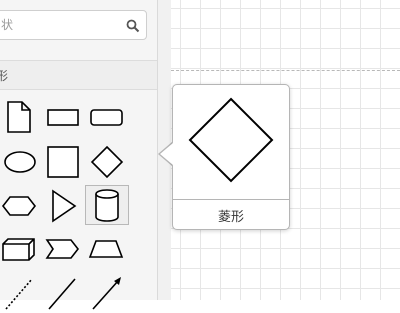 The height and width of the screenshot is (313, 400). What do you see at coordinates (63, 249) in the screenshot?
I see `shape-step` at bounding box center [63, 249].